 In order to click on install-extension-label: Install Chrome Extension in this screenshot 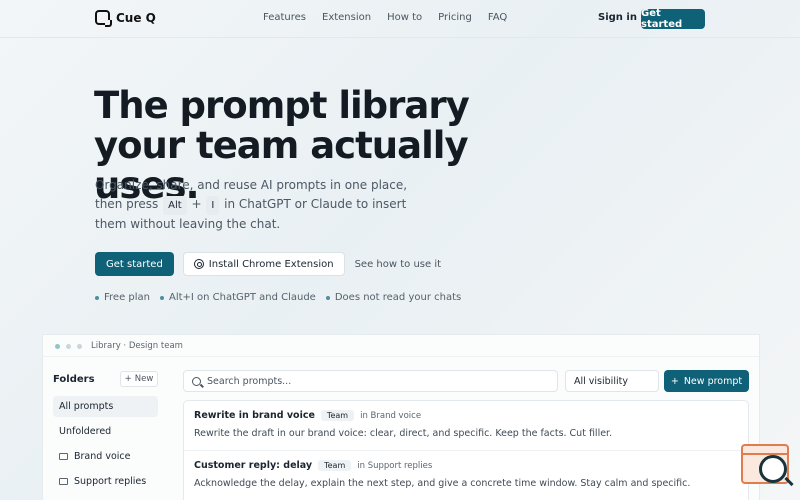, I will do `click(271, 264)`.